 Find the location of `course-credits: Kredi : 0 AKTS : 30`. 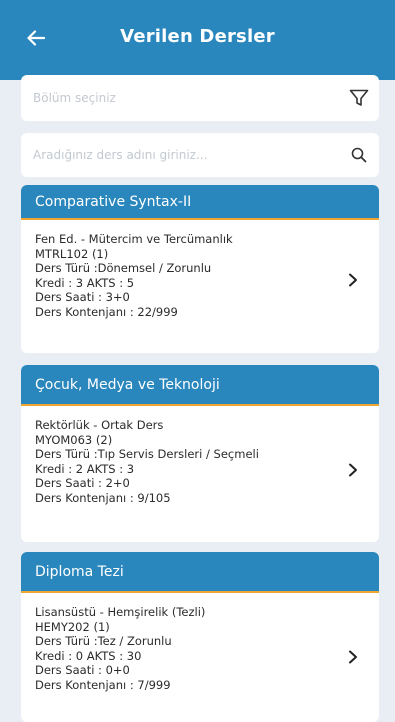

course-credits: Kredi : 0 AKTS : 30 is located at coordinates (88, 655).